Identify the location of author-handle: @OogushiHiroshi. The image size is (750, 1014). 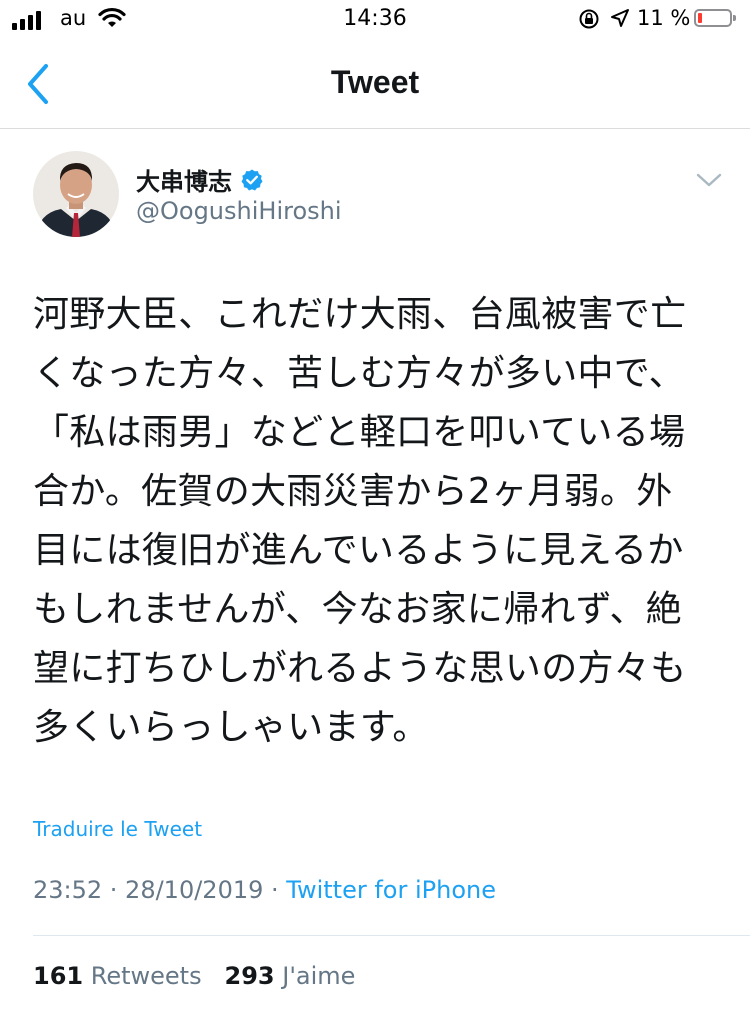
(239, 211).